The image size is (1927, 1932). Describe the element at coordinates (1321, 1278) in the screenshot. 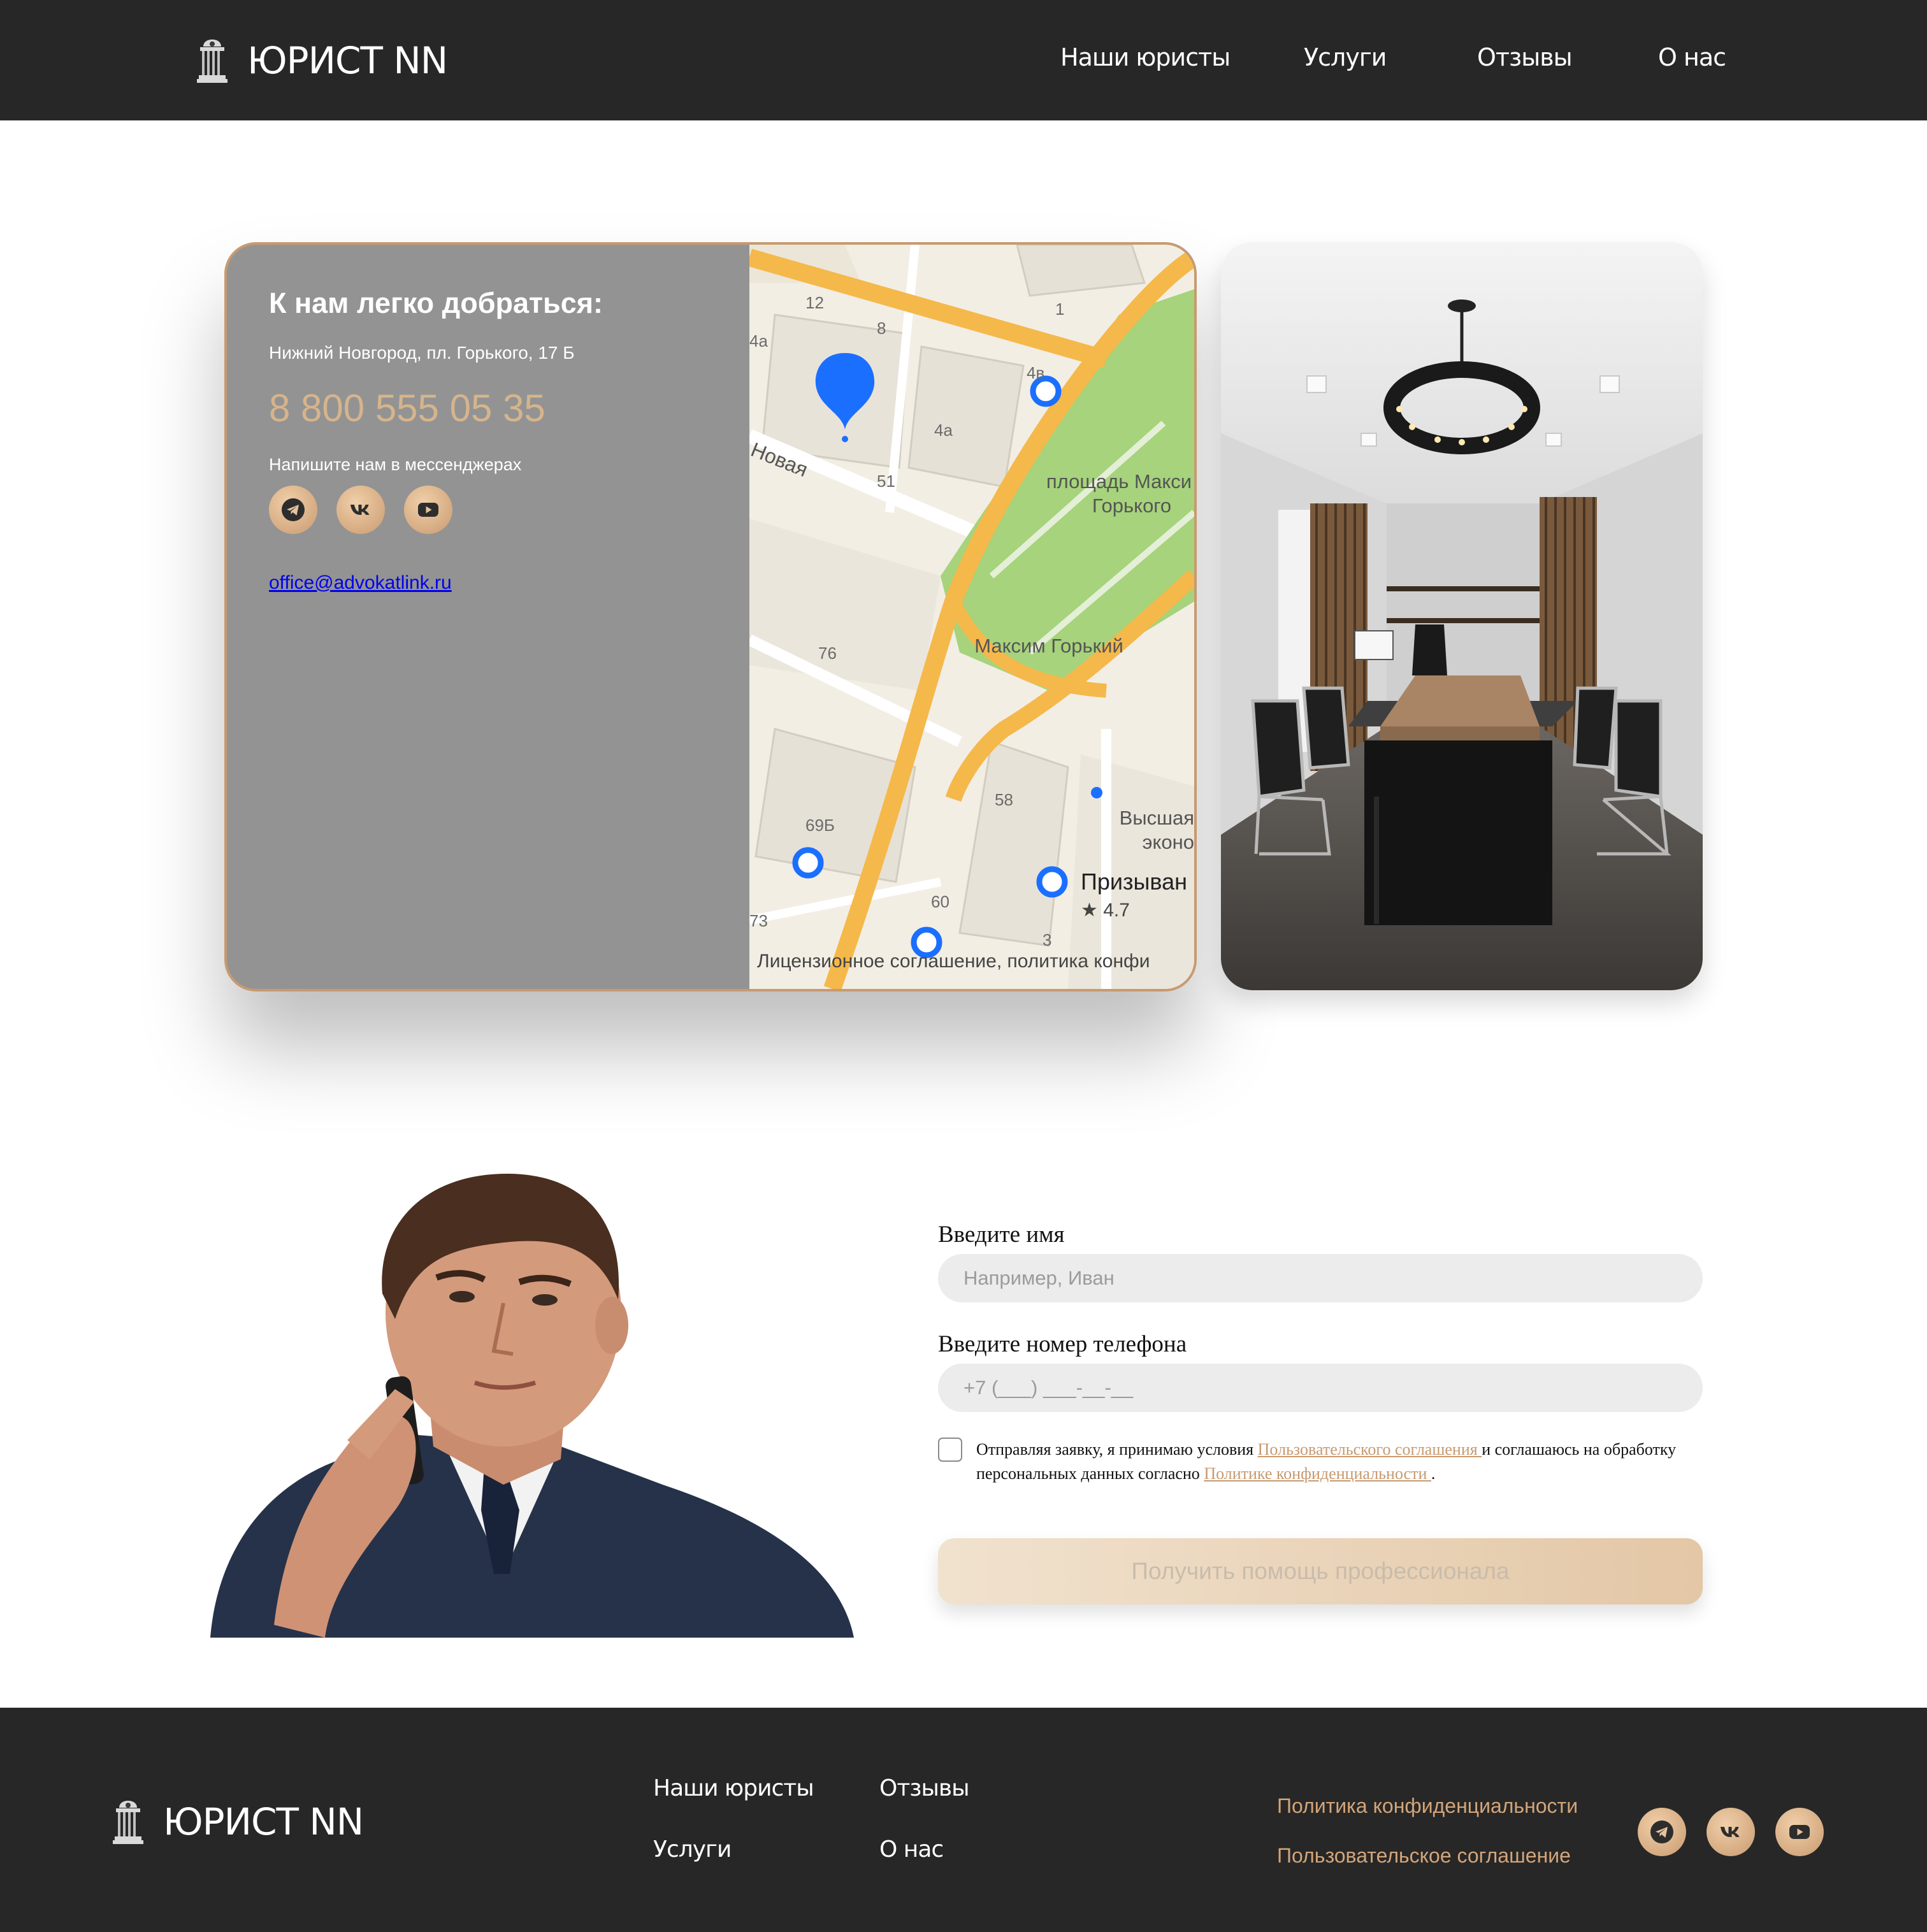

I see `name-input` at that location.